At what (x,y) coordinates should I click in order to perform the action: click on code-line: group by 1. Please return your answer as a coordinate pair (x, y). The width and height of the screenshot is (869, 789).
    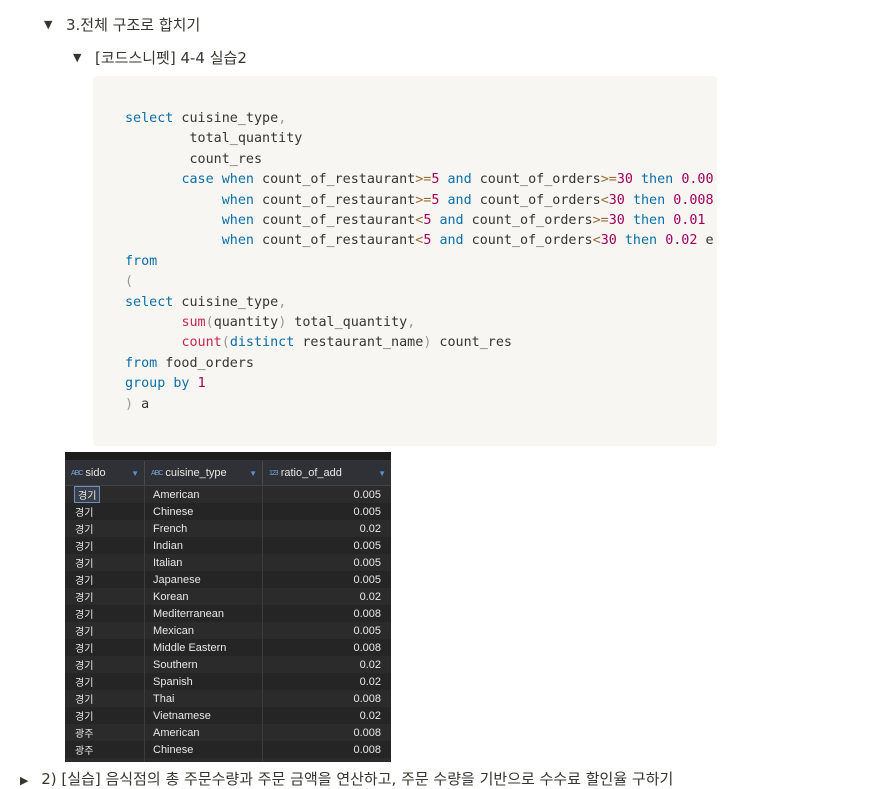
    Looking at the image, I should click on (165, 384).